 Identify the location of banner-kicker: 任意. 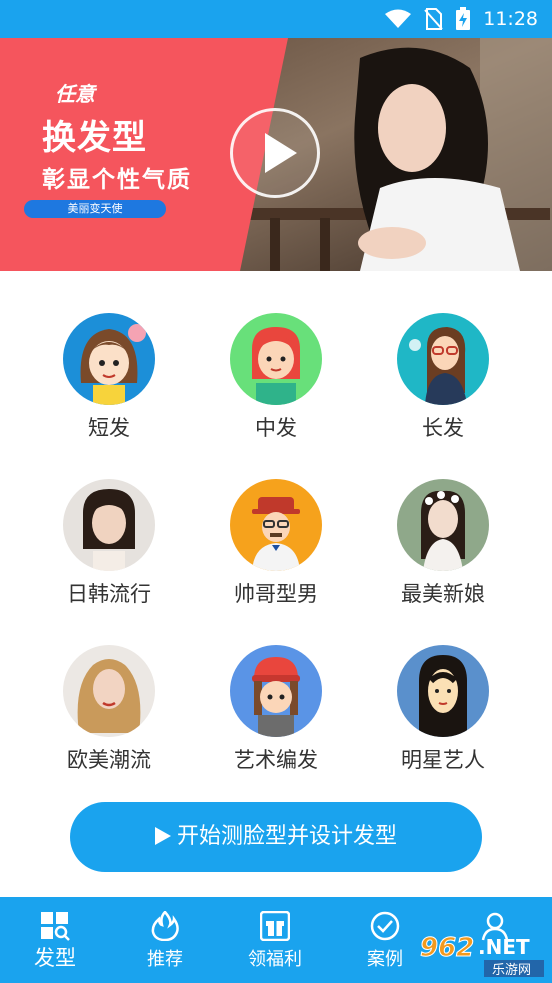
(75, 94).